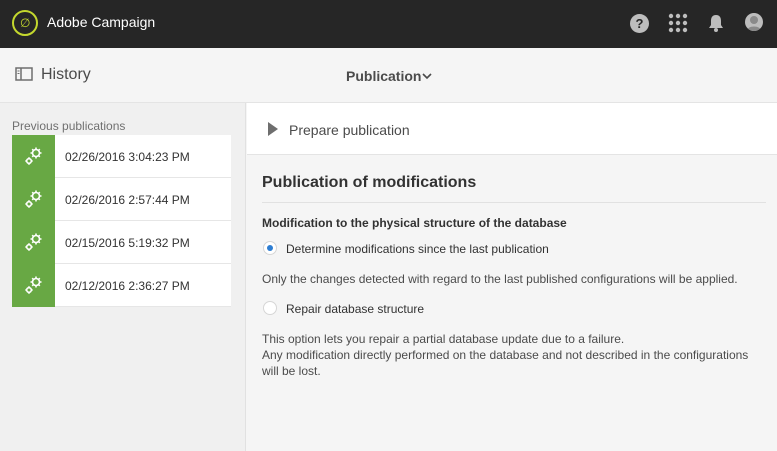 The height and width of the screenshot is (451, 777). I want to click on publication-date: 02/26/2016 3:04:23 PM, so click(127, 157).